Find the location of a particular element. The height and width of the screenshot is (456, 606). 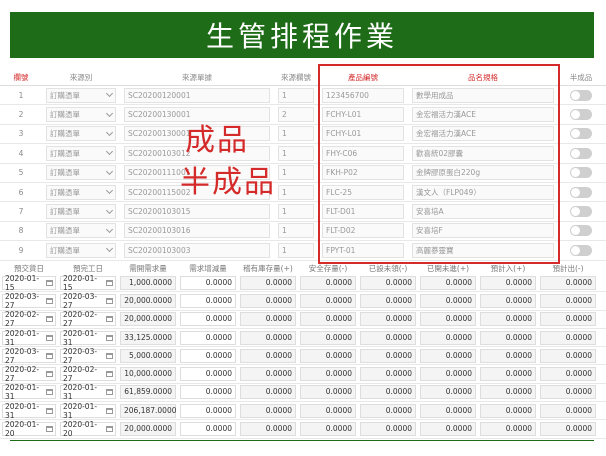

completion-date-field: 2020-01-20 is located at coordinates (88, 429).